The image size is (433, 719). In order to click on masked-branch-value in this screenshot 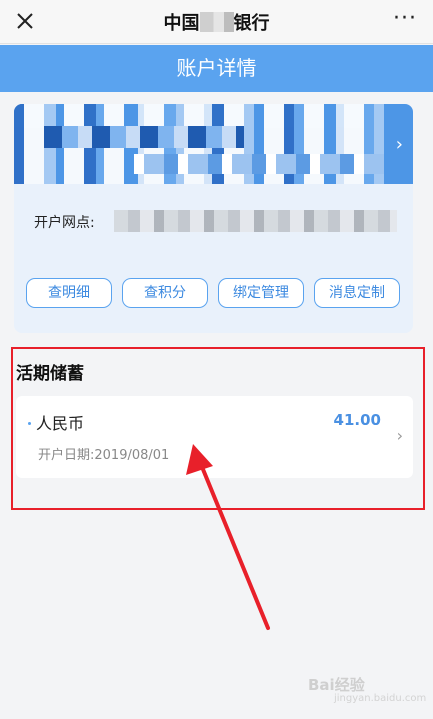, I will do `click(255, 221)`.